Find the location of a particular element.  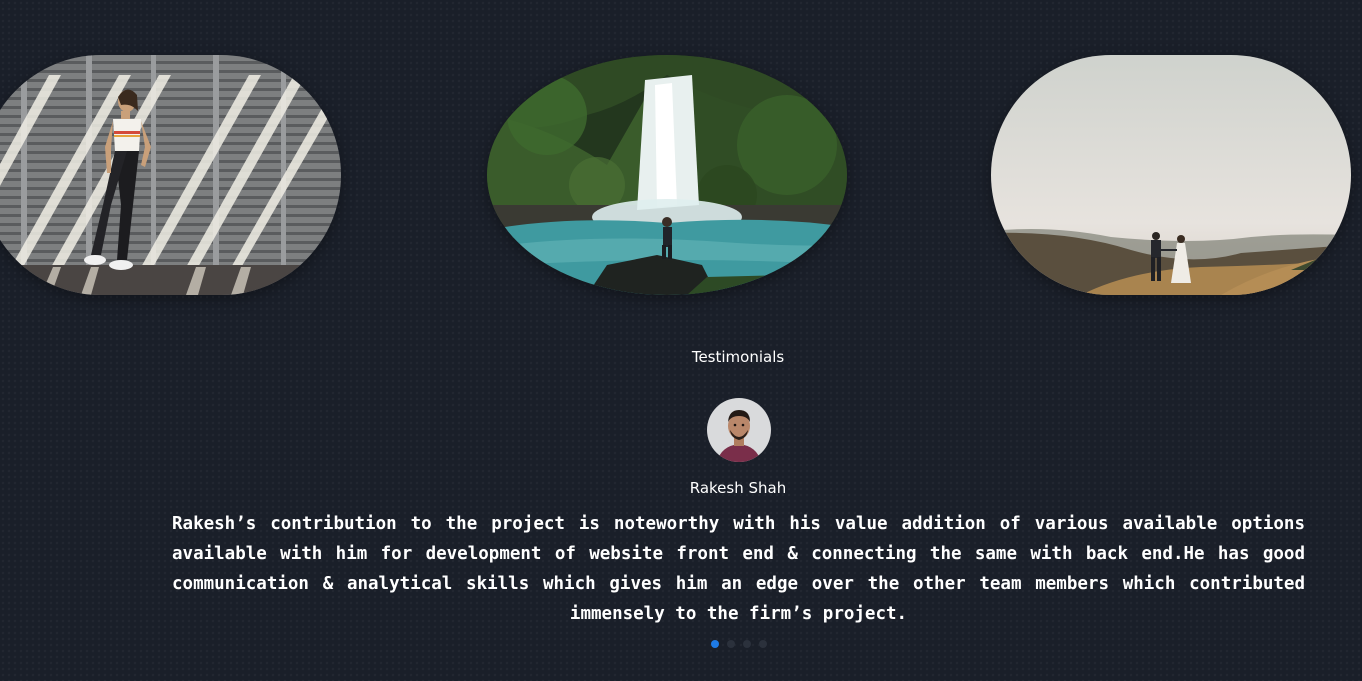

testimonials-title: Testimonials is located at coordinates (738, 357).